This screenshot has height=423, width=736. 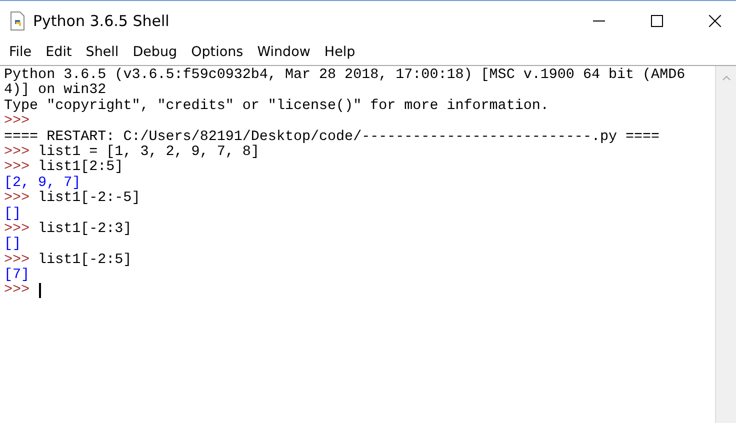 I want to click on menu-item: Window, so click(x=284, y=52).